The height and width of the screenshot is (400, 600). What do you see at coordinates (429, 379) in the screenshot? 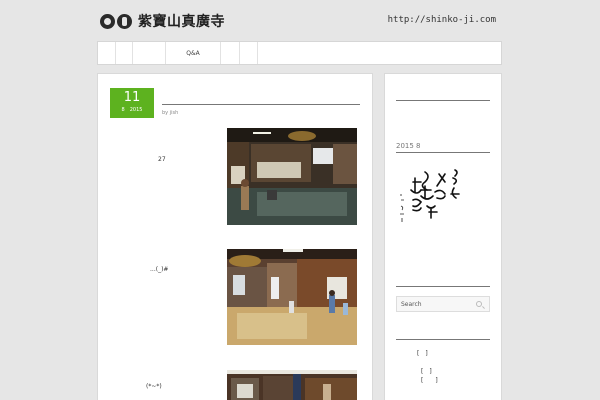
I see `sidebar-link-3: [ ]` at bounding box center [429, 379].